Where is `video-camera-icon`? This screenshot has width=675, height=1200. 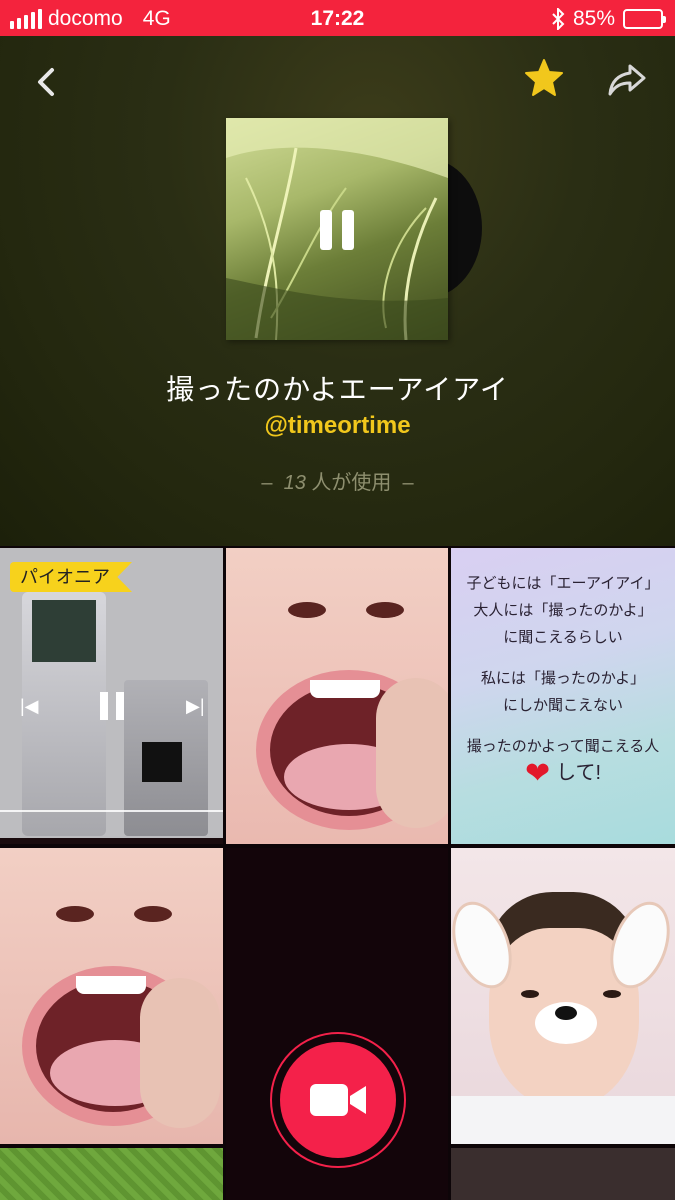 video-camera-icon is located at coordinates (338, 1100).